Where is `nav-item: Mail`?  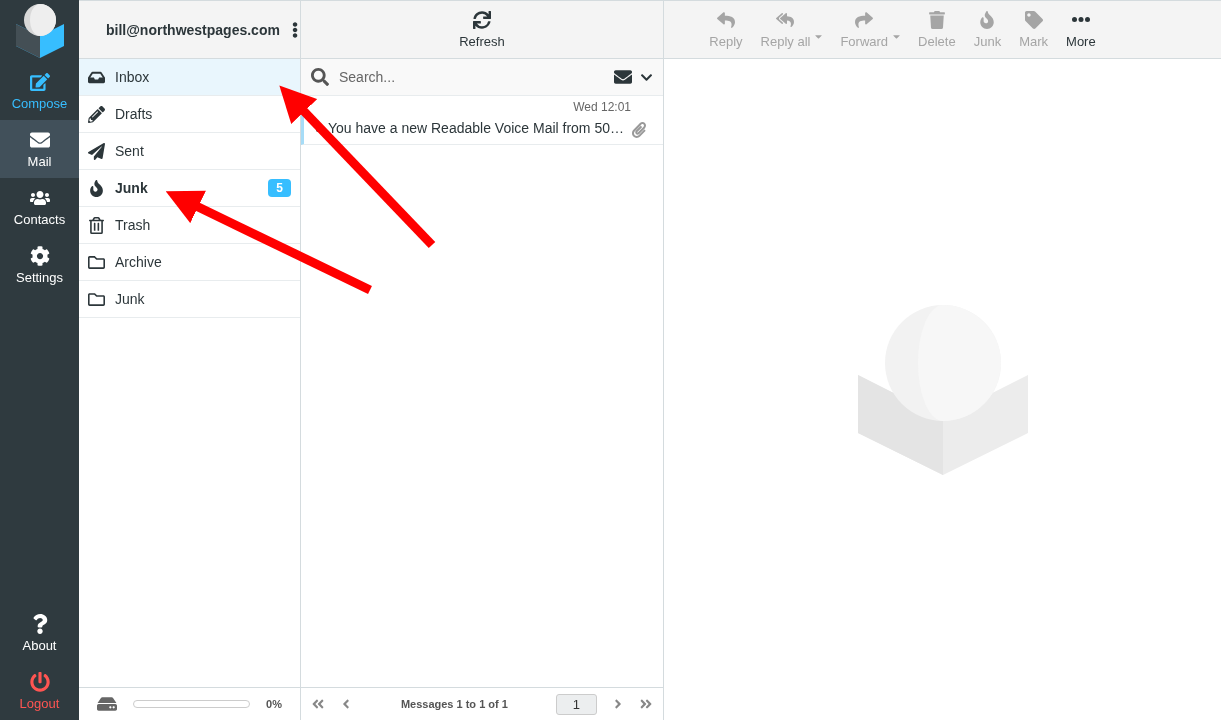
nav-item: Mail is located at coordinates (39, 149).